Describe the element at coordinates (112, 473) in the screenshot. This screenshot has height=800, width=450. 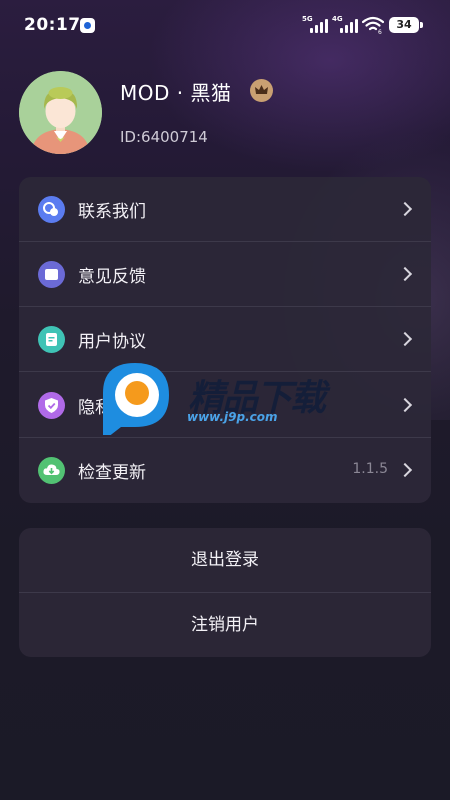
I see `menu-item-label: 检查更新` at that location.